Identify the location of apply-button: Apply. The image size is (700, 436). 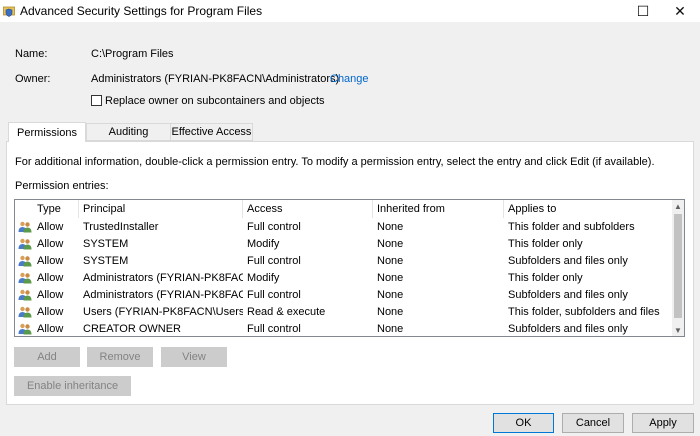
(663, 423).